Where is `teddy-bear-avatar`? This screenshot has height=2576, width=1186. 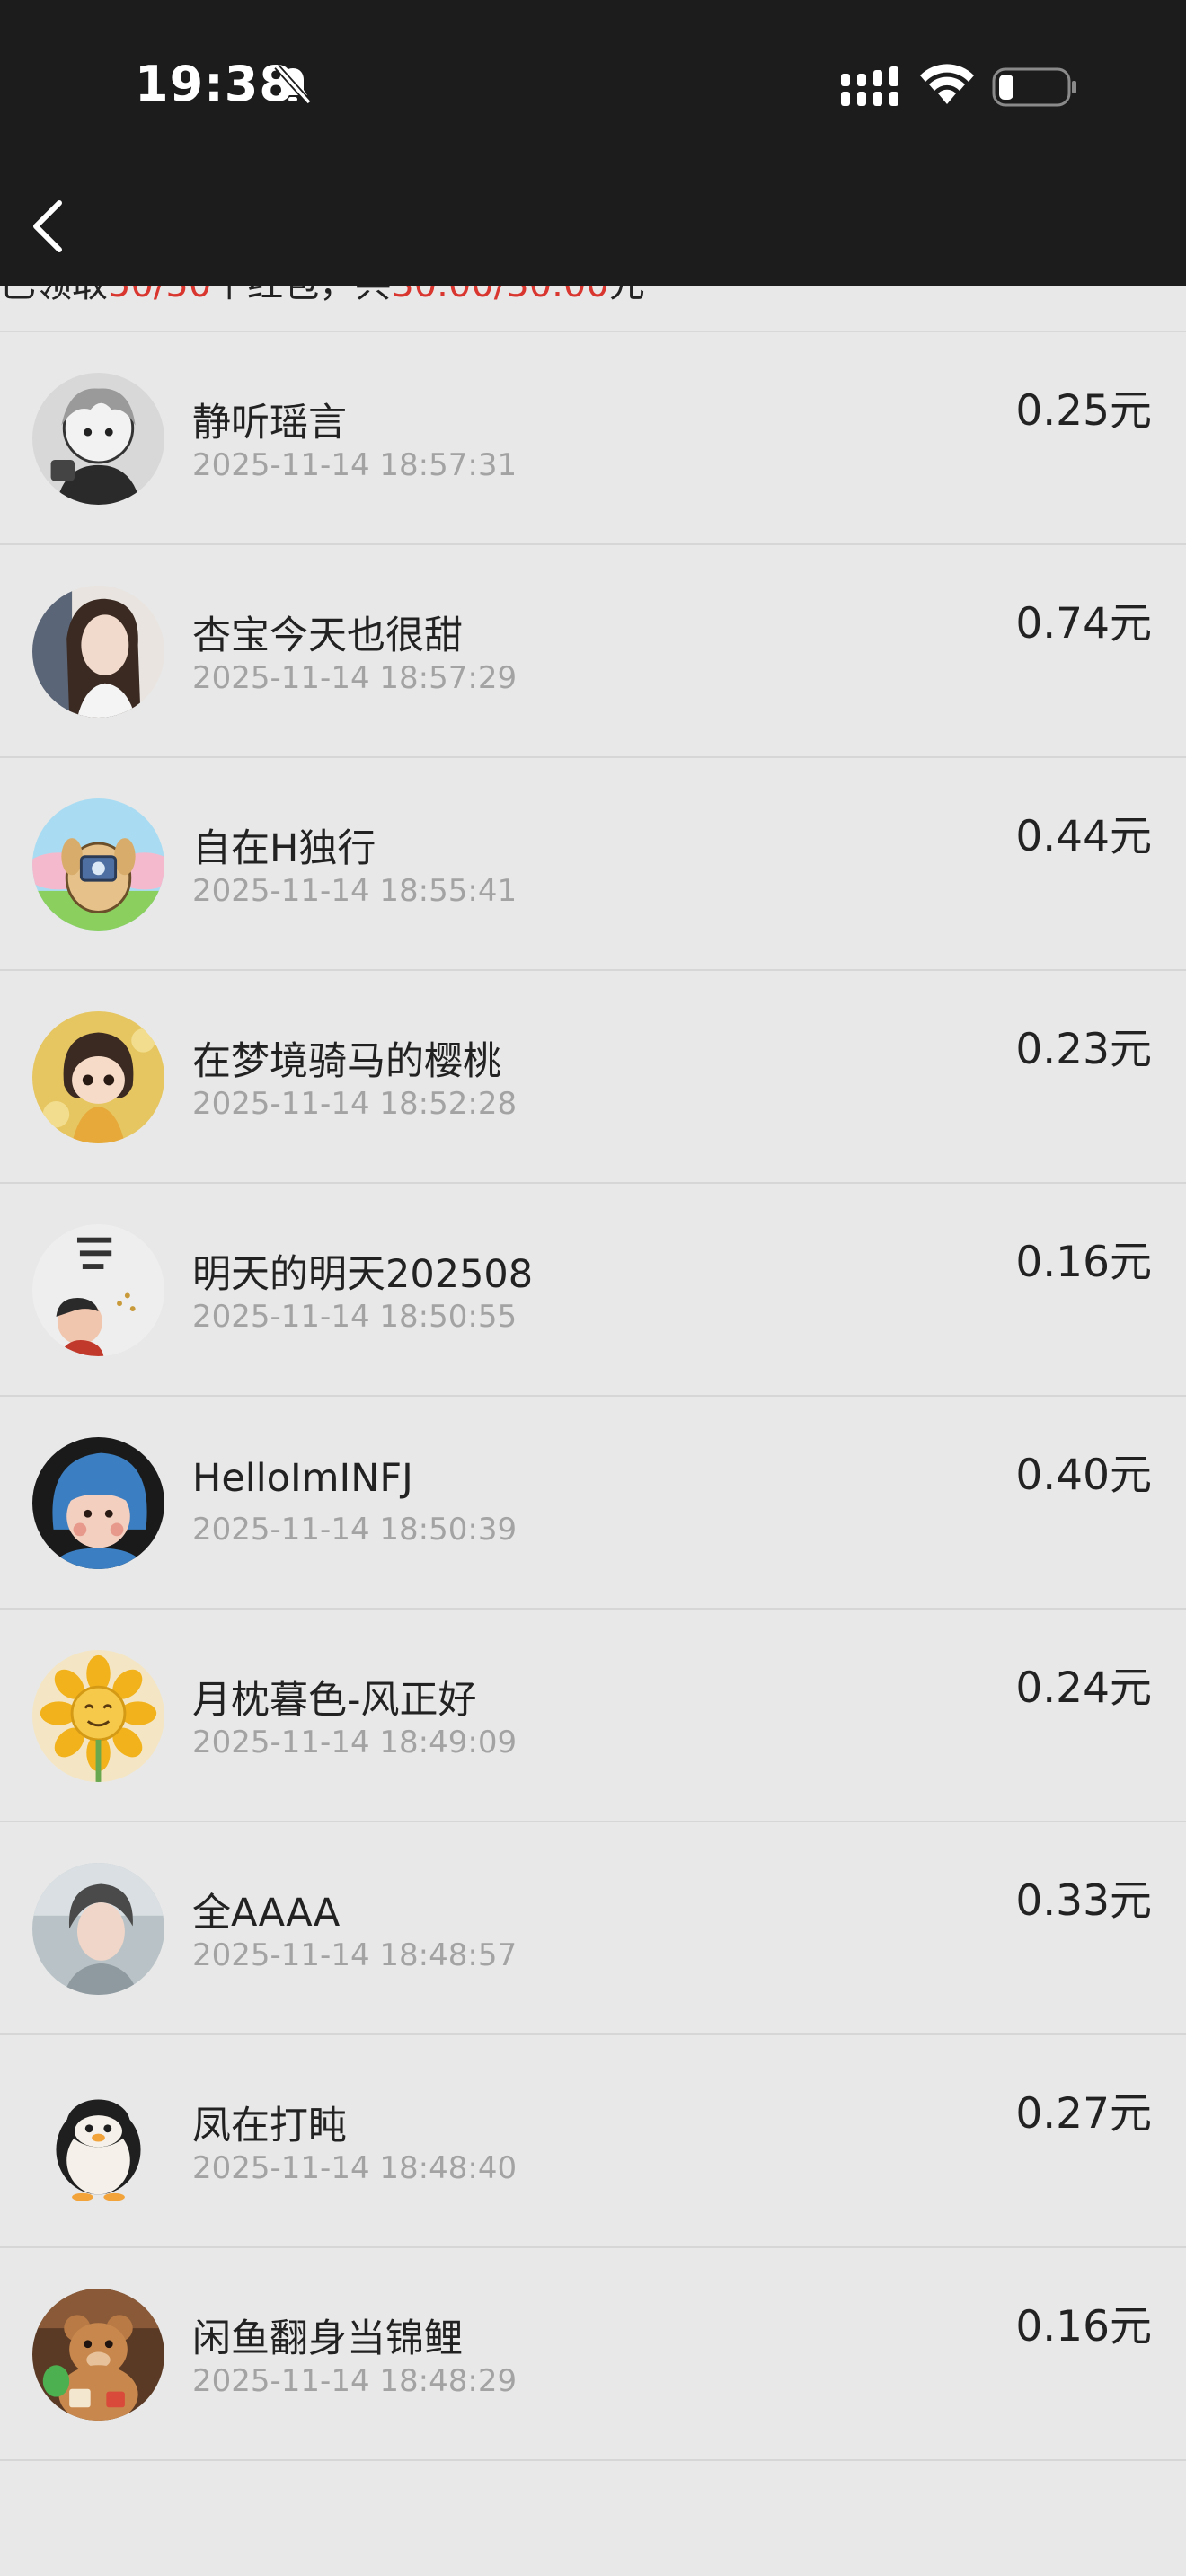
teddy-bear-avatar is located at coordinates (98, 2355).